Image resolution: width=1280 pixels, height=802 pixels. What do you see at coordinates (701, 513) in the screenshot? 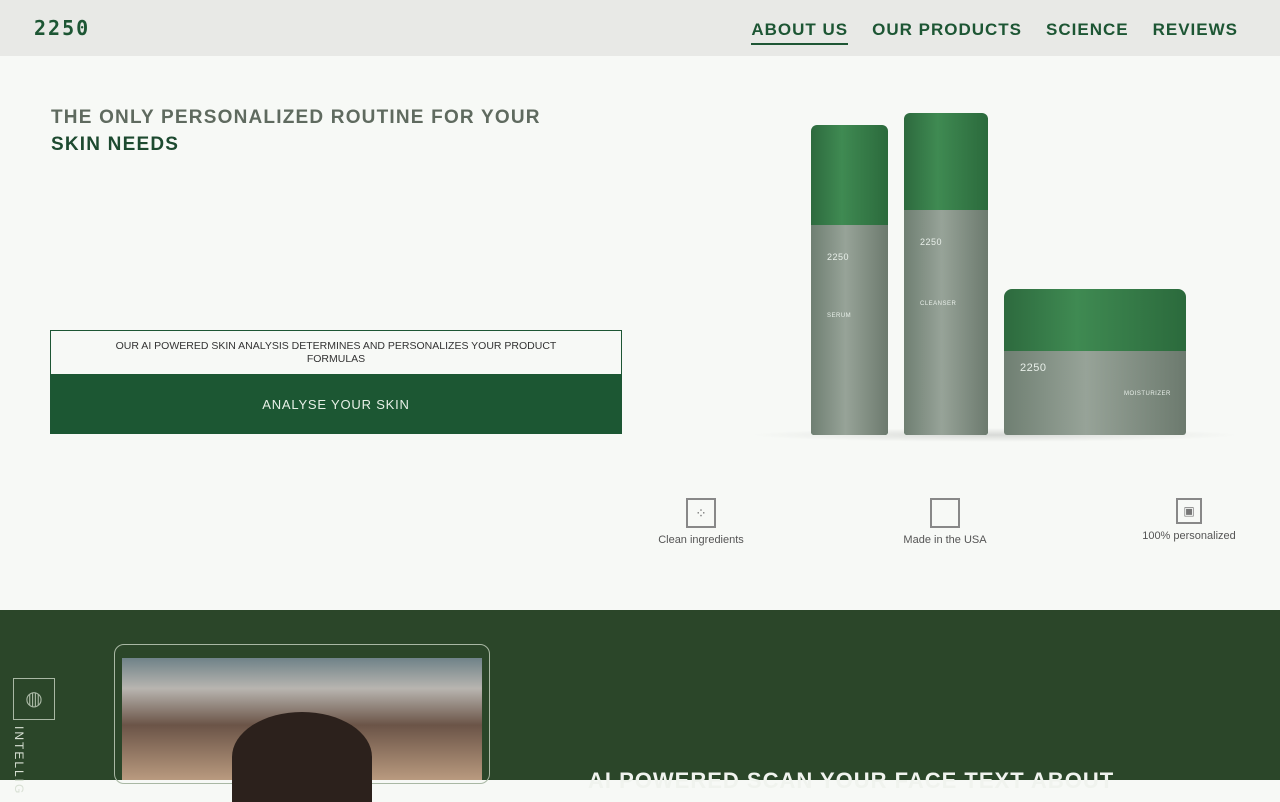
I see `molecules-icon: ⁘` at bounding box center [701, 513].